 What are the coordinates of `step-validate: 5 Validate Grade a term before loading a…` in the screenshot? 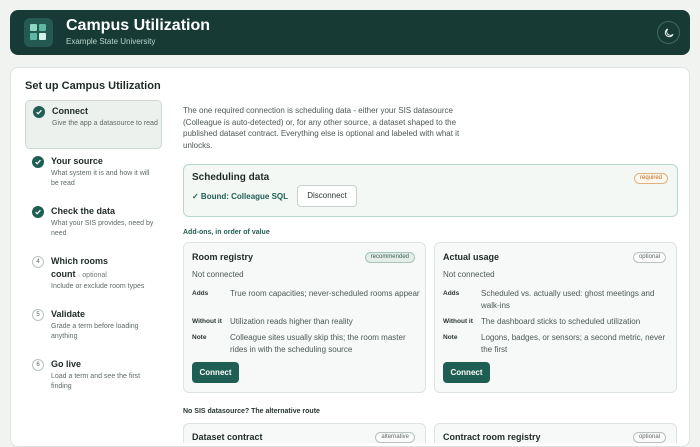 It's located at (93, 326).